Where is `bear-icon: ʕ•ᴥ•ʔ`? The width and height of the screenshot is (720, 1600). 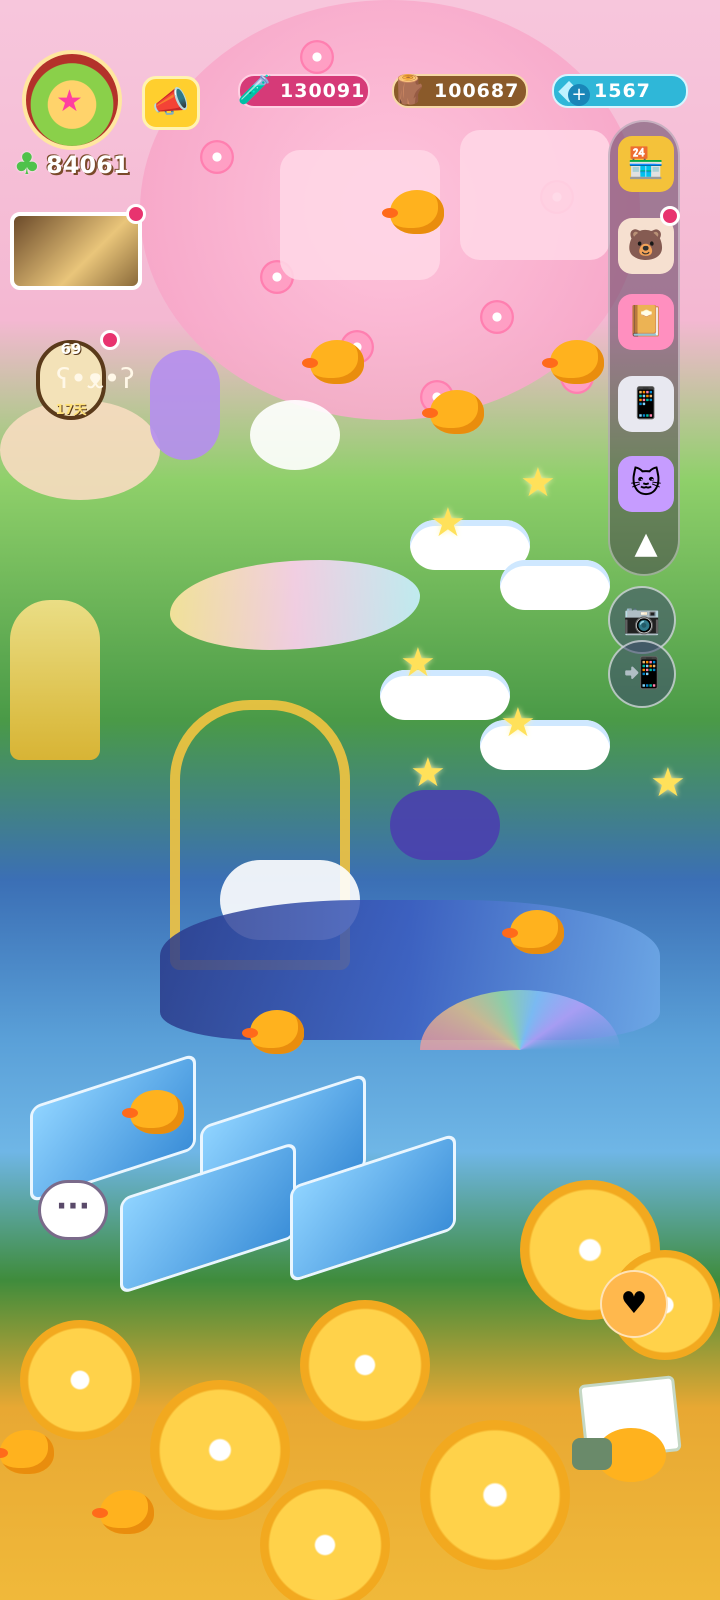
bear-icon: ʕ•ᴥ•ʔ is located at coordinates (95, 378).